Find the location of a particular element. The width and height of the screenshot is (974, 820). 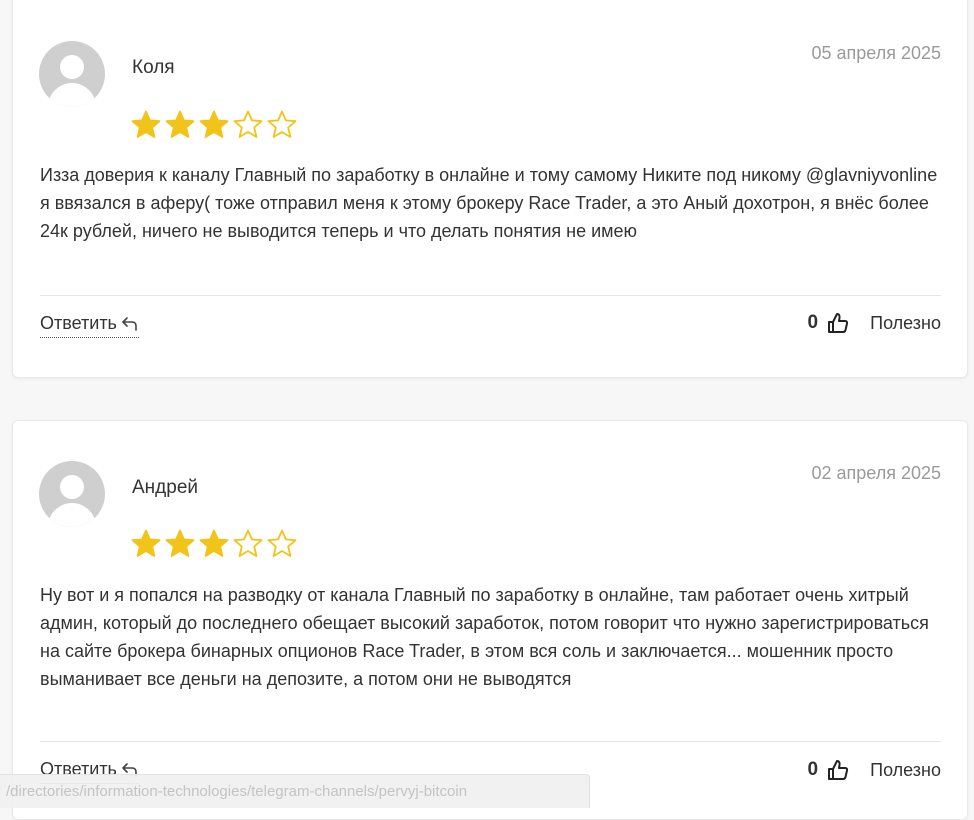

review-author: Коля is located at coordinates (153, 67).